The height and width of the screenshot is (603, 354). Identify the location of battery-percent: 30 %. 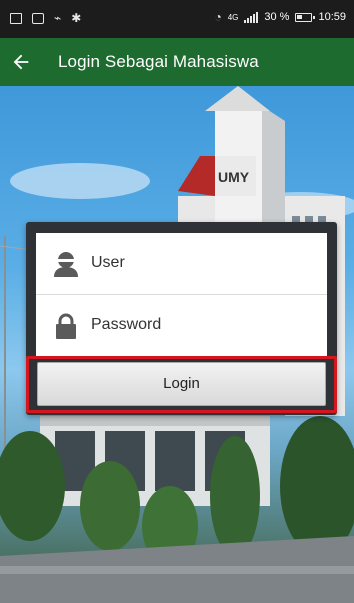
(277, 17).